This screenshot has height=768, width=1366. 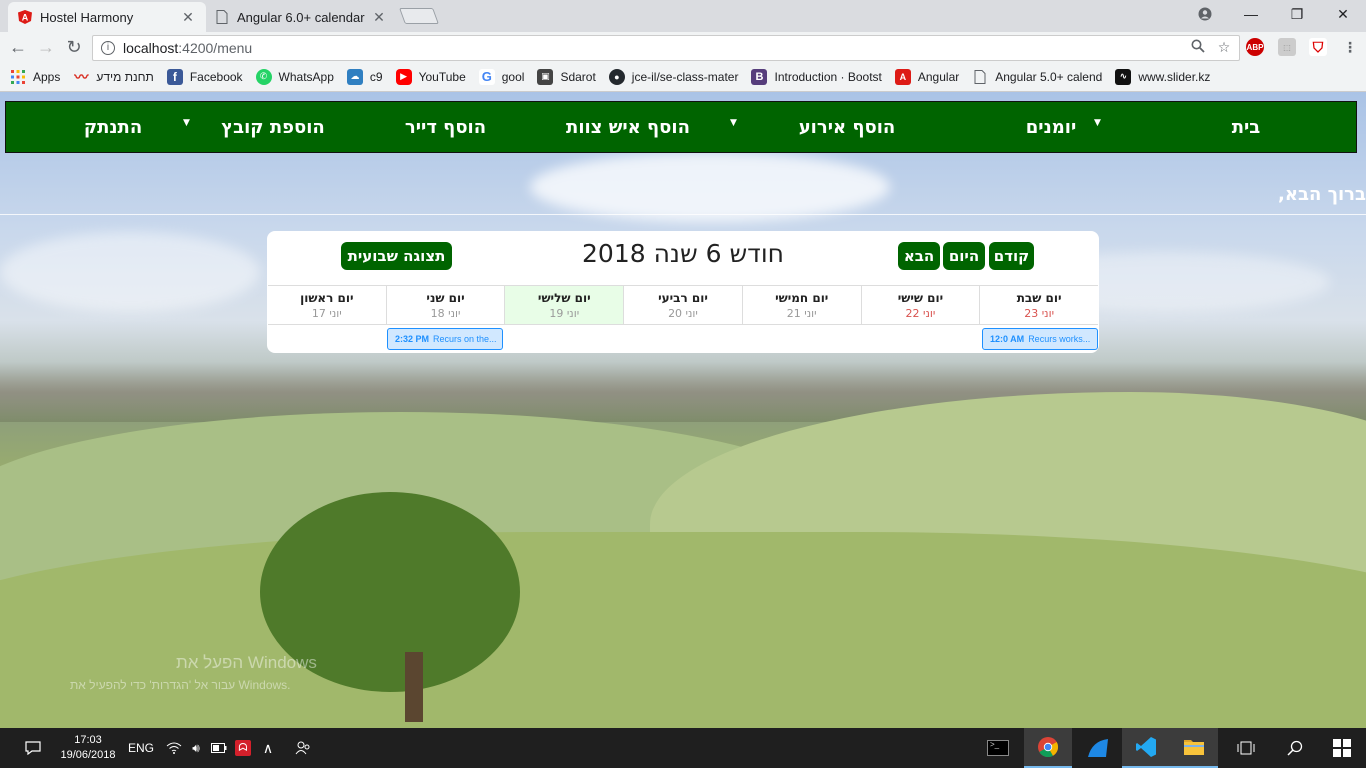 I want to click on chrome-app-icon, so click(x=1048, y=748).